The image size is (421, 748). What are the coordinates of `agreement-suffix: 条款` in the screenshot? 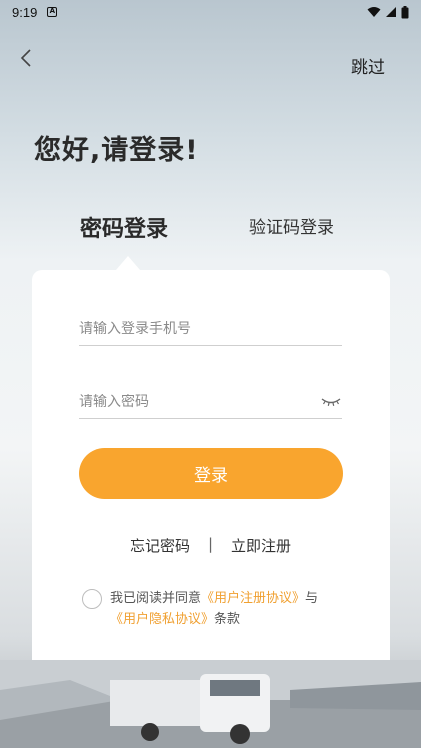 It's located at (227, 619).